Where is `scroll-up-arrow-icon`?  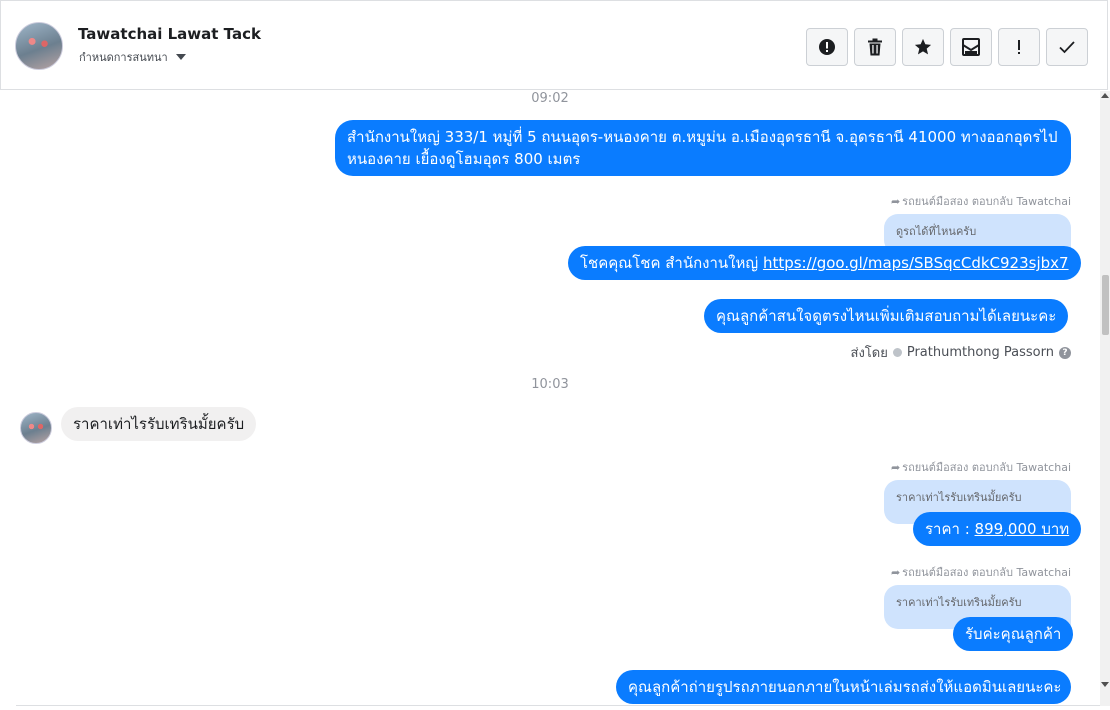
scroll-up-arrow-icon is located at coordinates (1105, 95).